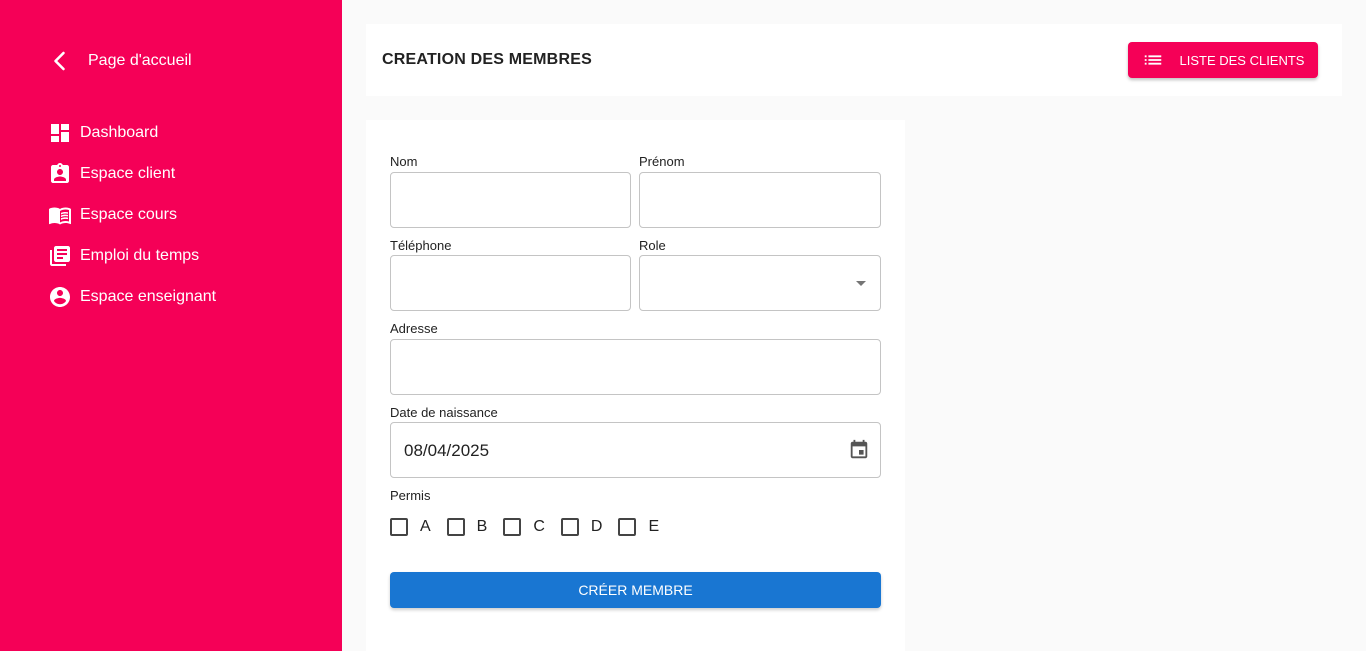 This screenshot has width=1366, height=651. Describe the element at coordinates (421, 245) in the screenshot. I see `telephone-label: Téléphone` at that location.